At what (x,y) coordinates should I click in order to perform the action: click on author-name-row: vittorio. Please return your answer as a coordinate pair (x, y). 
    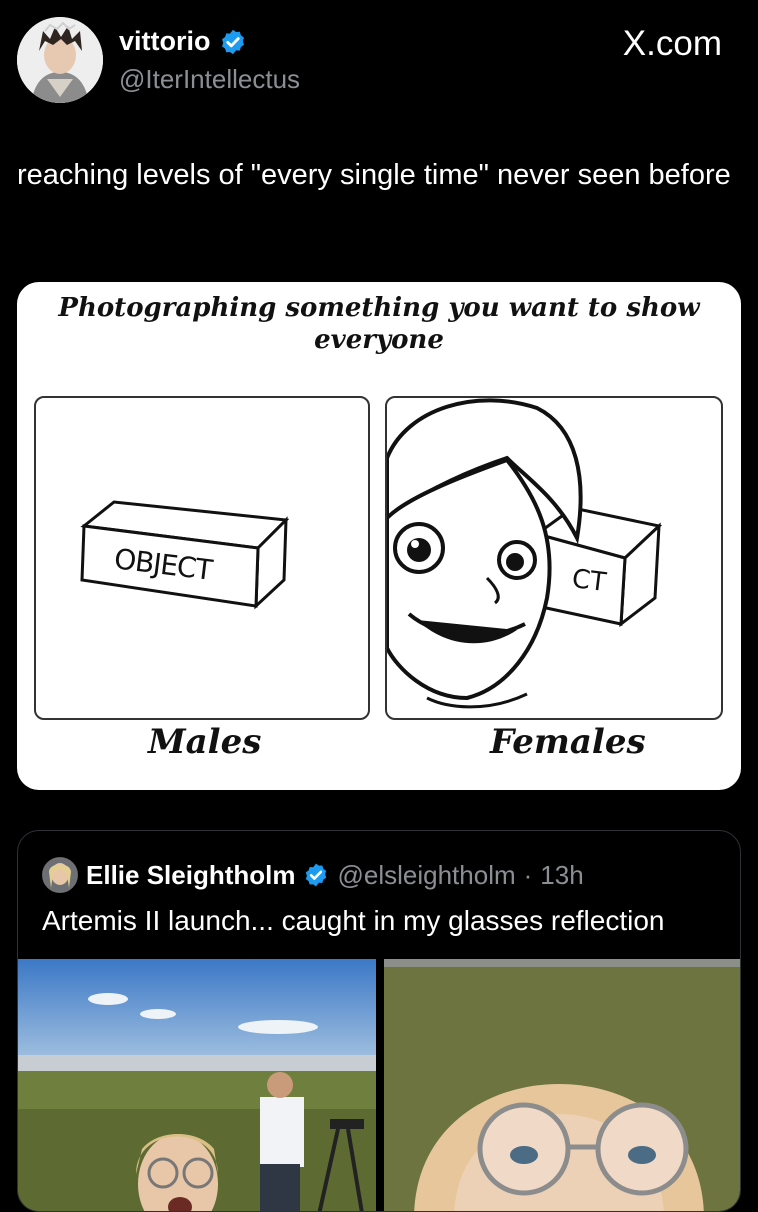
    Looking at the image, I should click on (183, 41).